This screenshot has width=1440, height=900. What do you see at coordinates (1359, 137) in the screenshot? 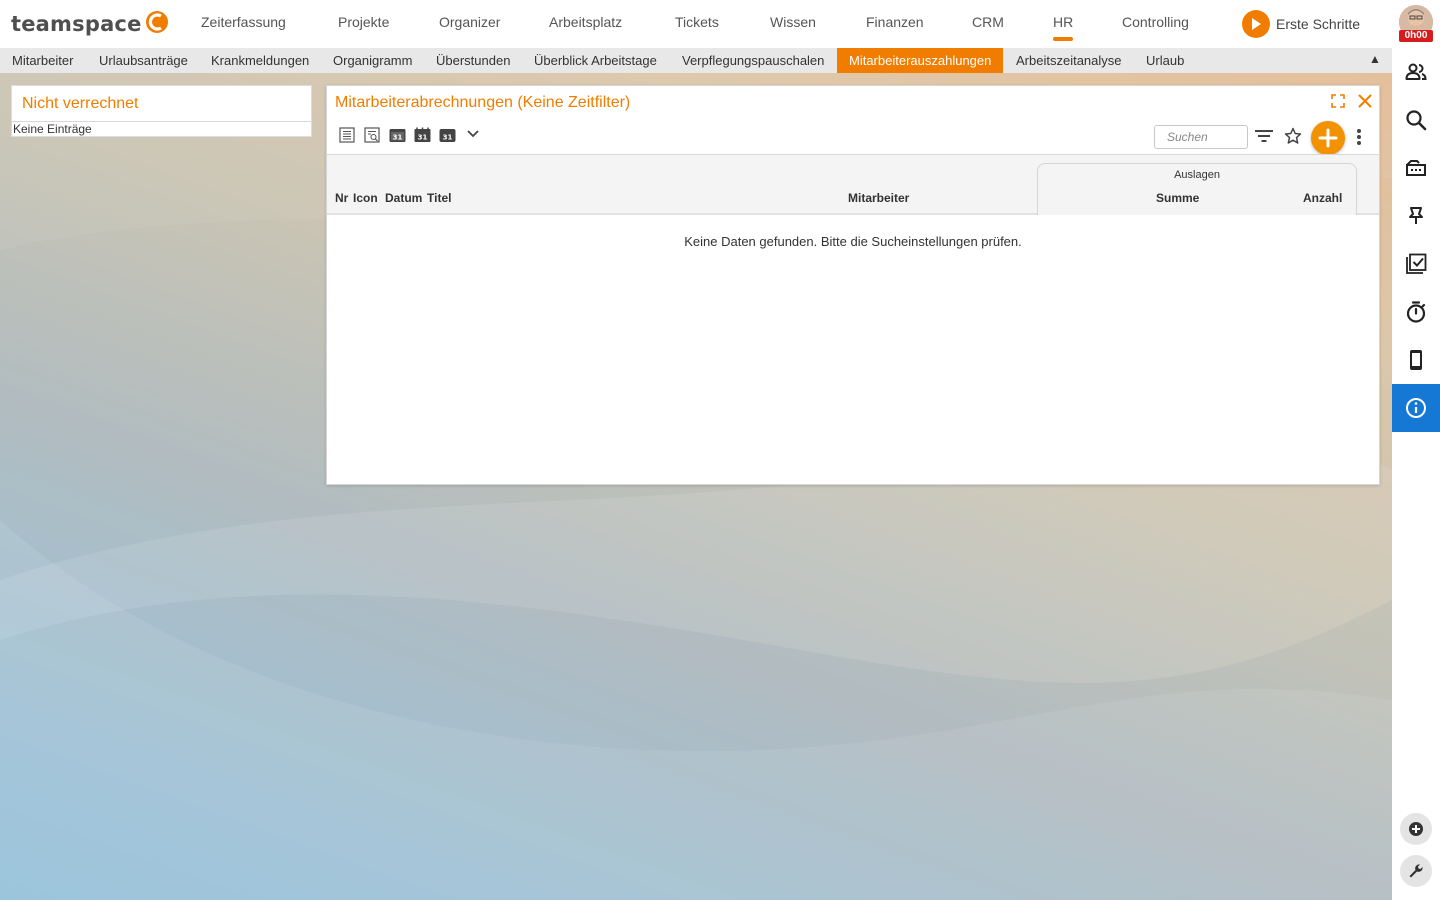
I see `more-vert-icon` at bounding box center [1359, 137].